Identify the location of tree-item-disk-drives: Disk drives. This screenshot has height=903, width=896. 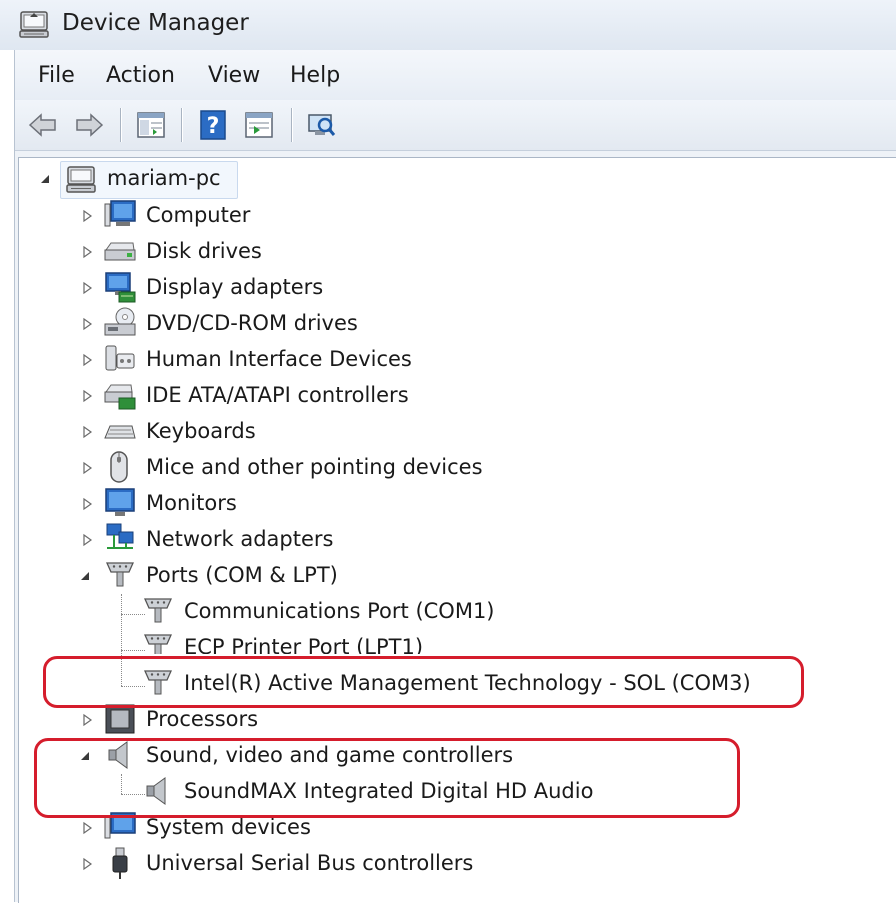
(300, 252).